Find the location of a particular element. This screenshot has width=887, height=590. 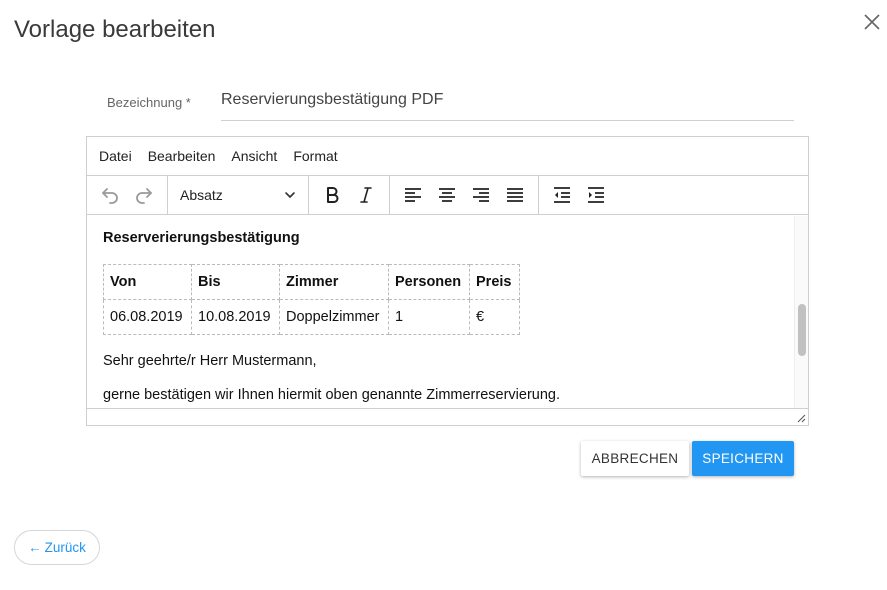

align-justify-button is located at coordinates (515, 195).